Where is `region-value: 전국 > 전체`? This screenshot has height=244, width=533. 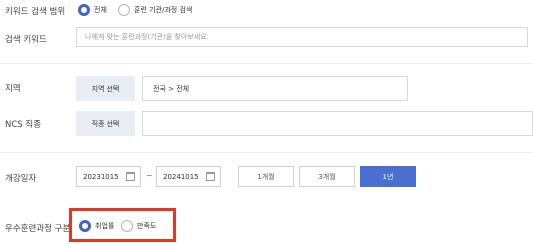
region-value: 전국 > 전체 is located at coordinates (171, 88).